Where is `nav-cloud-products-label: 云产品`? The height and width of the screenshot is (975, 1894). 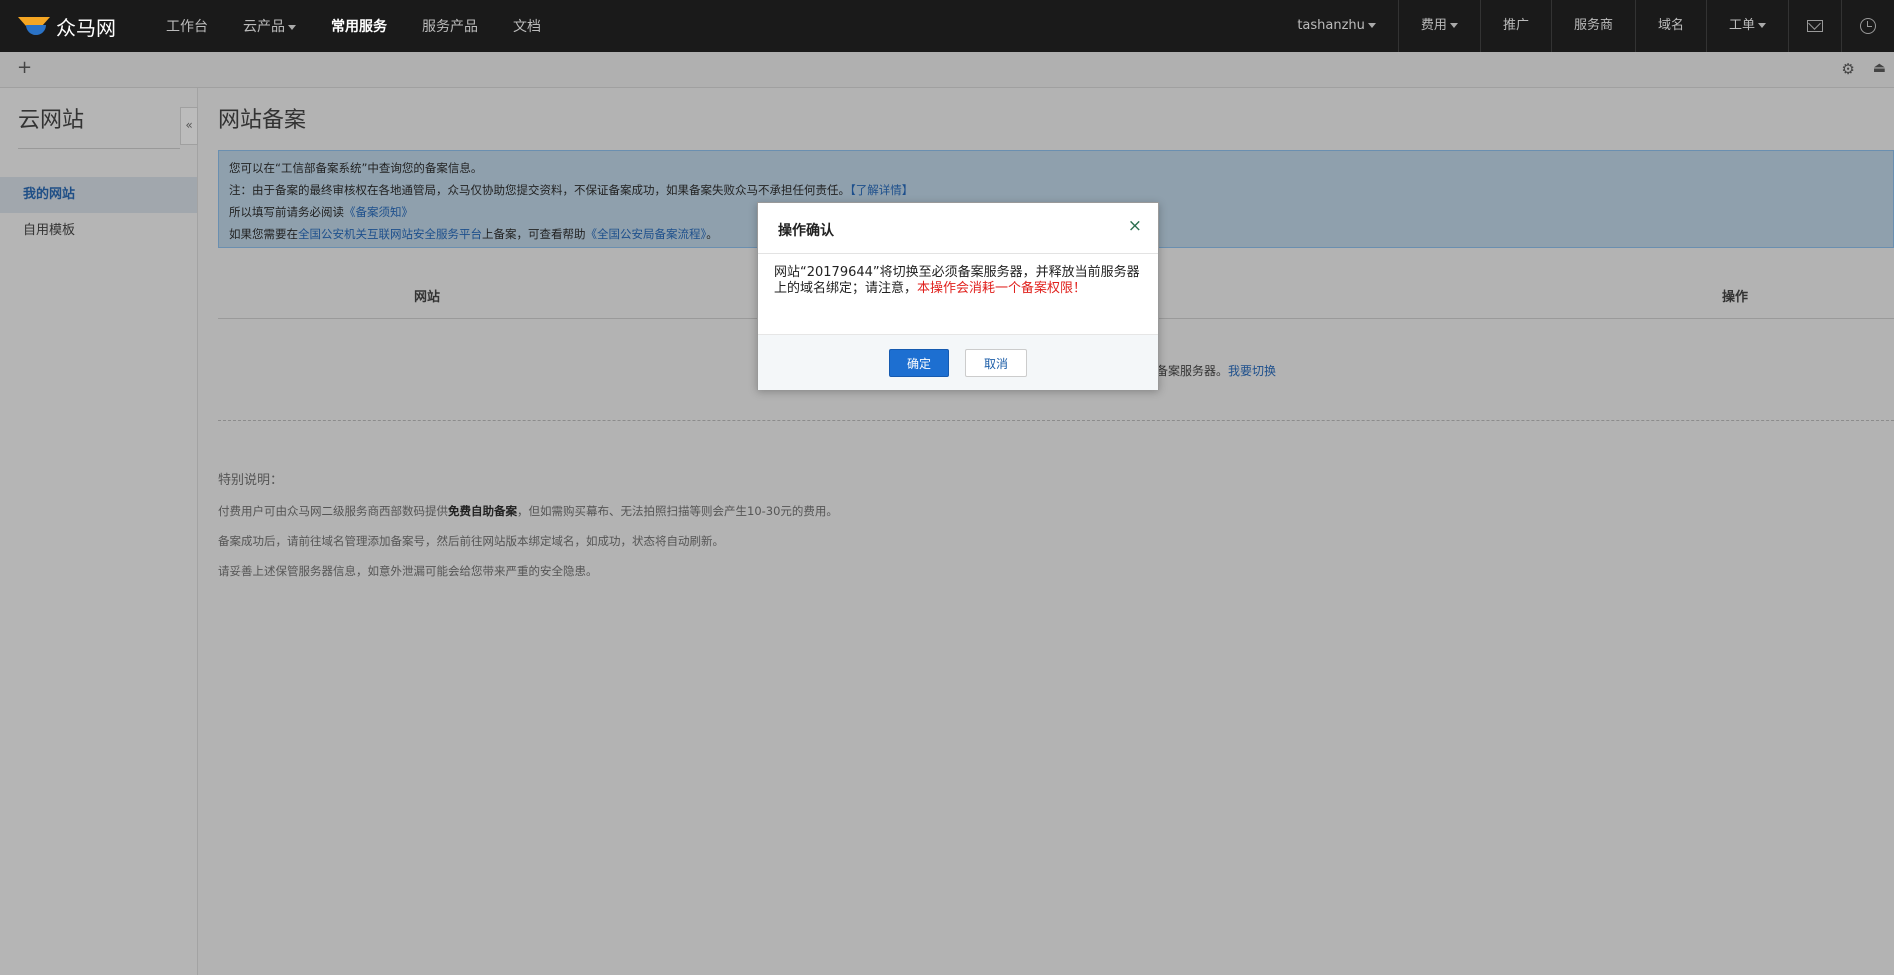
nav-cloud-products-label: 云产品 is located at coordinates (264, 27).